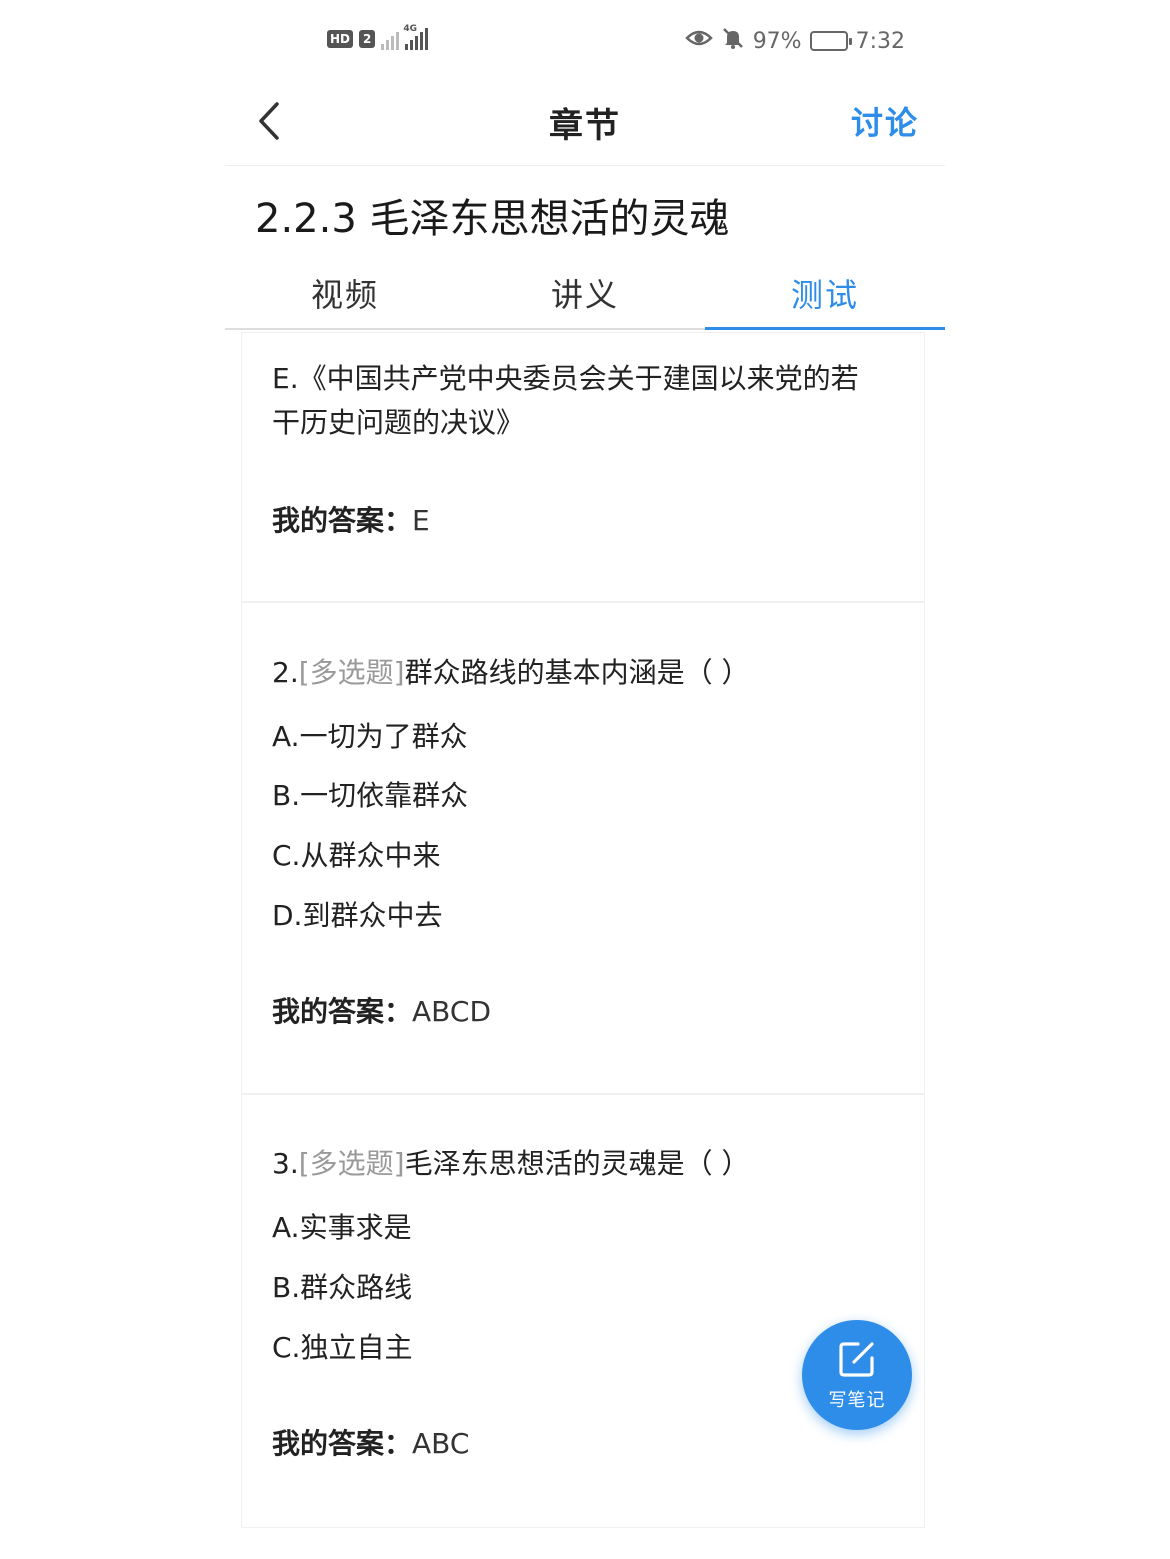  Describe the element at coordinates (410, 29) in the screenshot. I see `network-type: 4G` at that location.